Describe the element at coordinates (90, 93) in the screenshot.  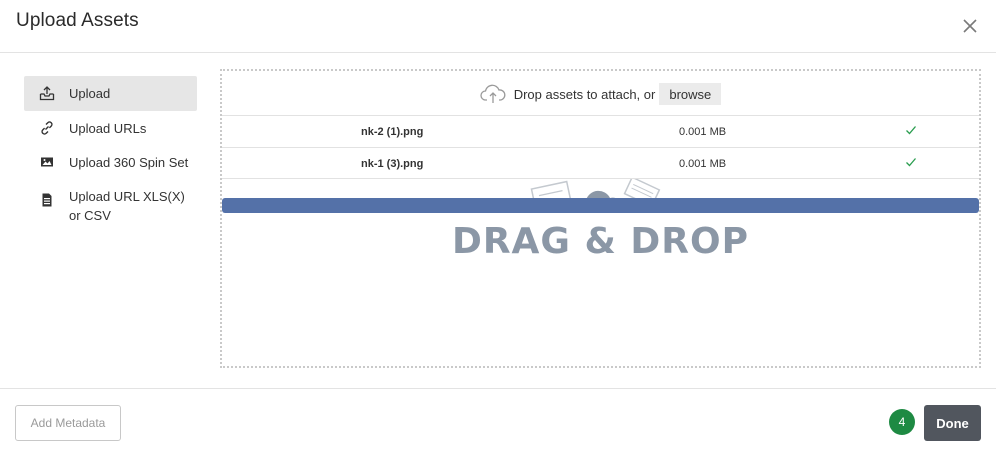
I see `sidebar-item-label: Upload` at that location.